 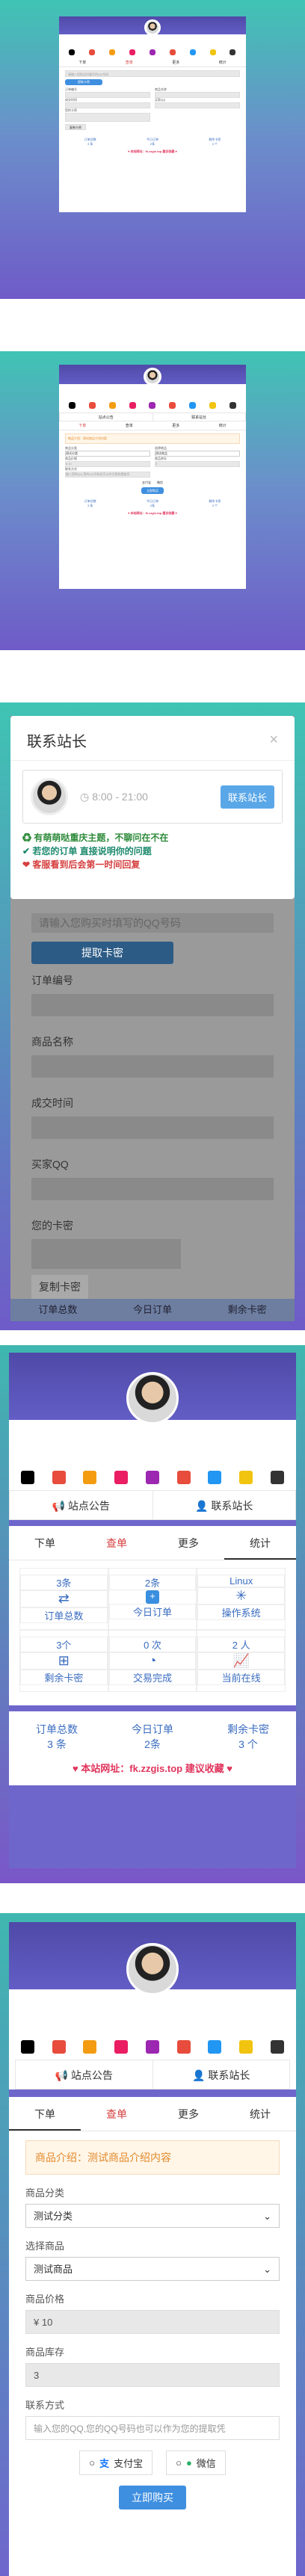 What do you see at coordinates (26, 865) in the screenshot?
I see `heart-icon: ❤` at bounding box center [26, 865].